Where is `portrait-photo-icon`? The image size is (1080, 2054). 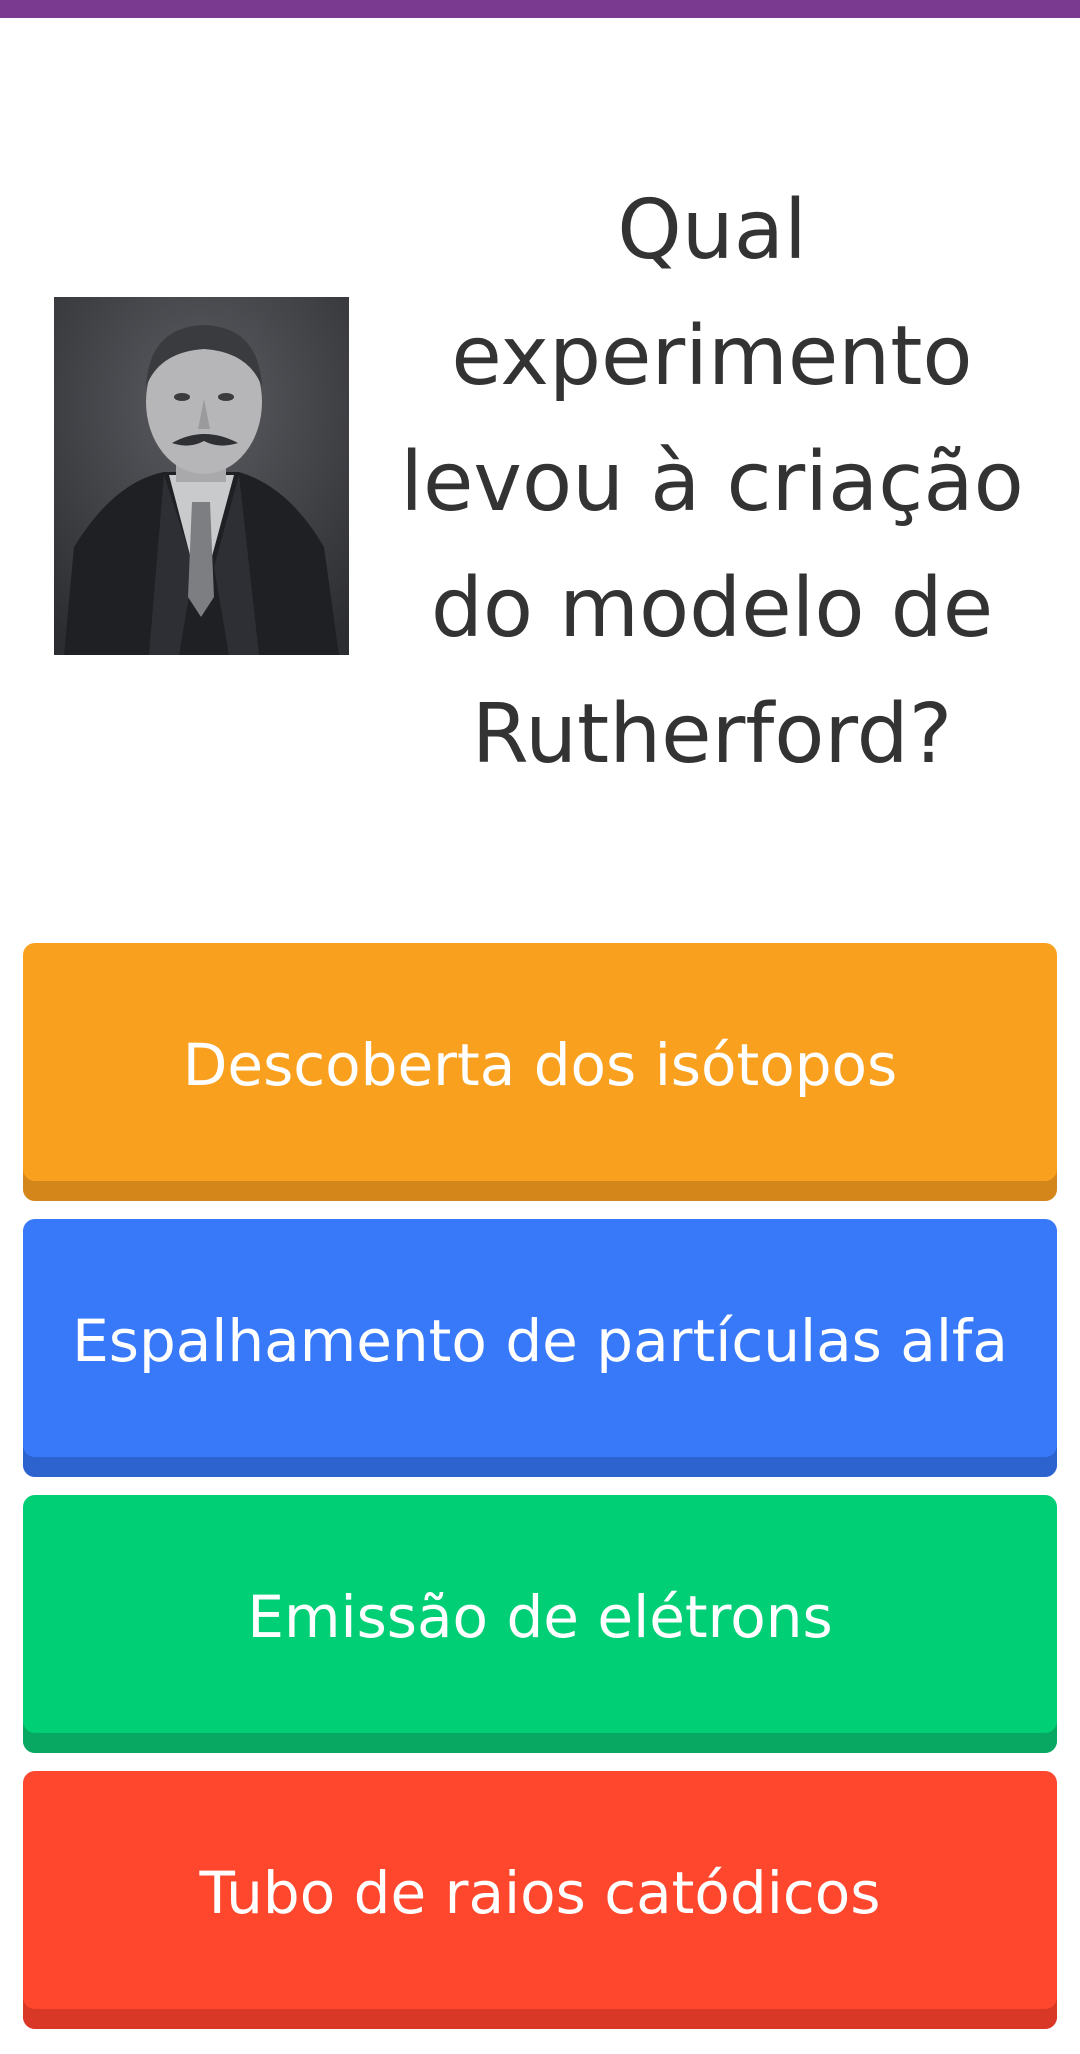 portrait-photo-icon is located at coordinates (201, 476).